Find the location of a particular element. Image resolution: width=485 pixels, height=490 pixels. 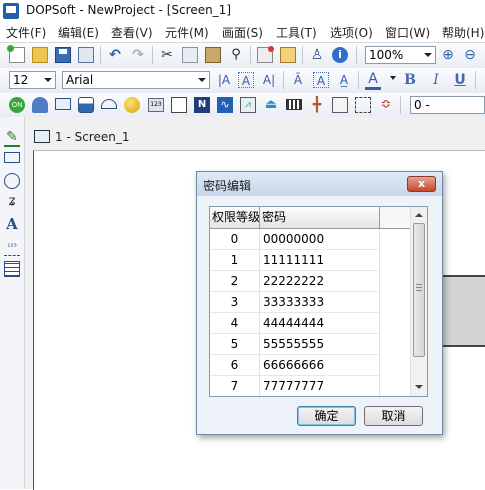

scale-tool-icon: ¹²³ is located at coordinates (12, 247).